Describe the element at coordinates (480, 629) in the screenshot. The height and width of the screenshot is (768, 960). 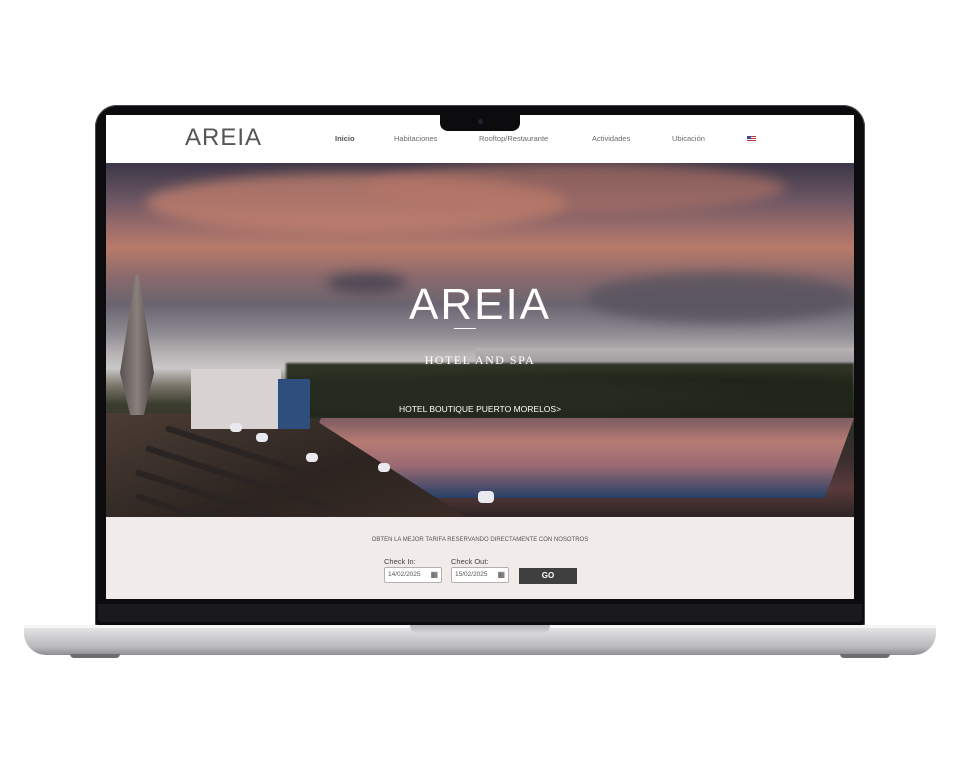
I see `laptop-opening-groove` at that location.